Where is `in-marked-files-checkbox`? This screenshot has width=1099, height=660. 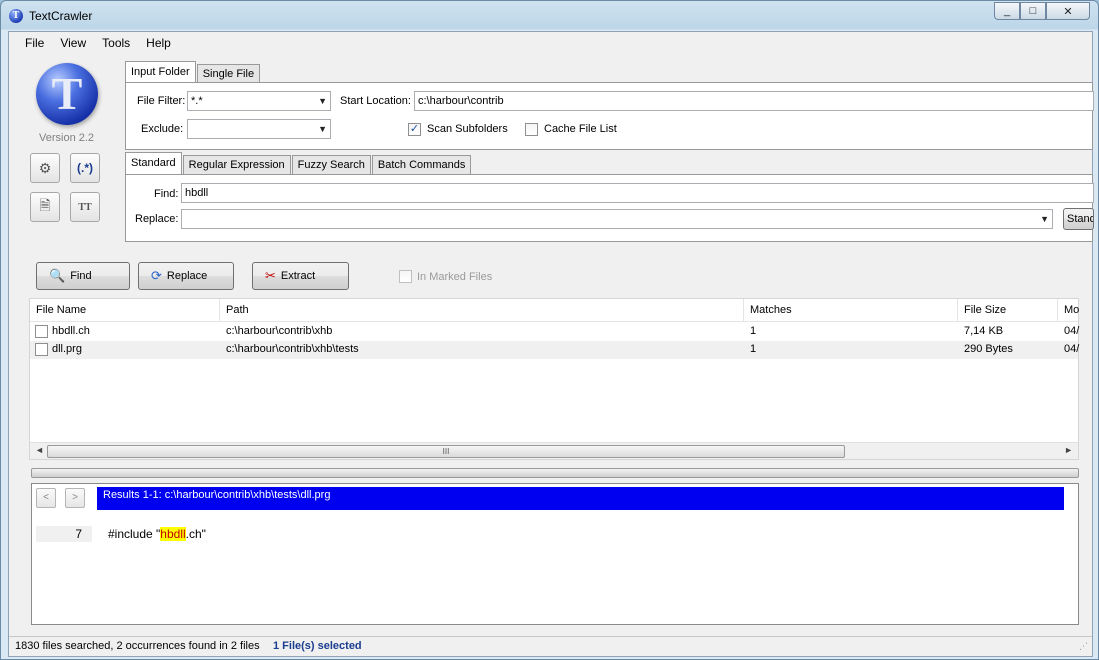
in-marked-files-checkbox is located at coordinates (405, 276).